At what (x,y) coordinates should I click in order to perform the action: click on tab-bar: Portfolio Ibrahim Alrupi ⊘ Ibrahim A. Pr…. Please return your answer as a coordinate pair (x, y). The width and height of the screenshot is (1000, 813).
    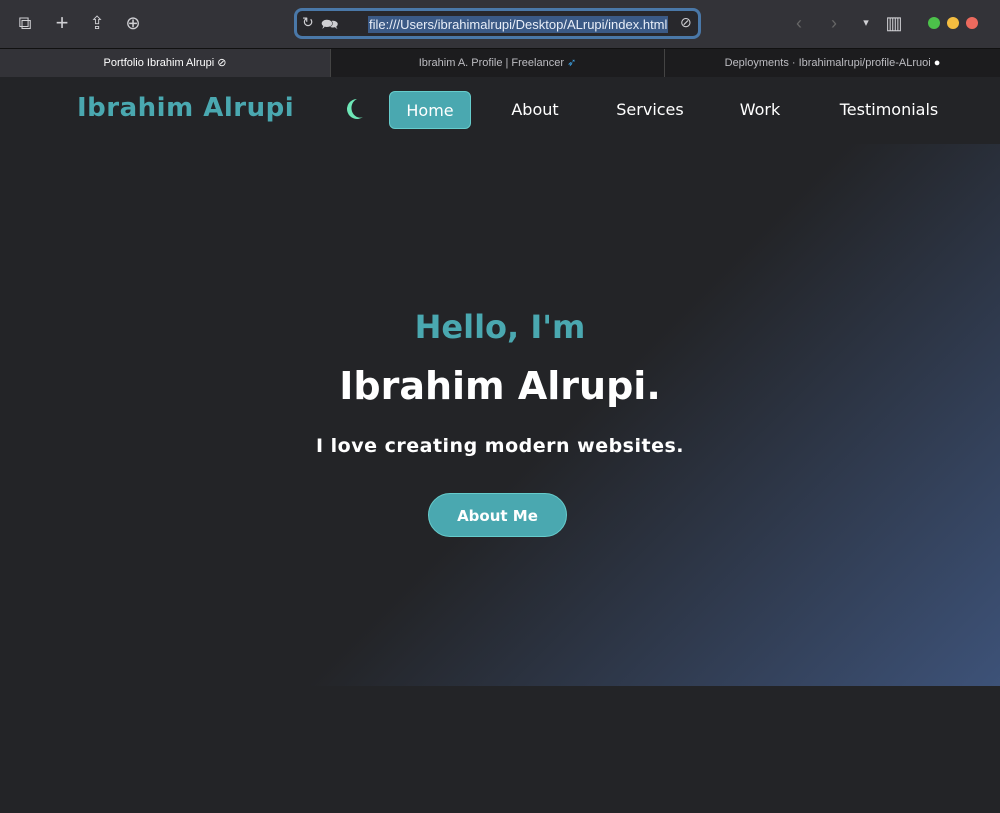
    Looking at the image, I should click on (500, 62).